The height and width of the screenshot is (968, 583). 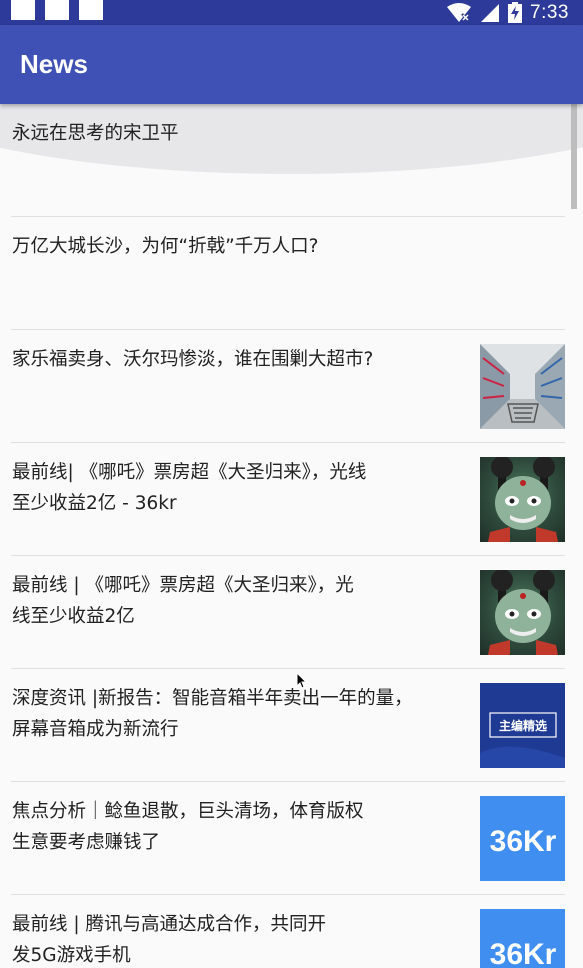 I want to click on news-item: 最前线 | 《哪吒》票房超《大圣归来》，光 线至少收益2亿, so click(x=291, y=612).